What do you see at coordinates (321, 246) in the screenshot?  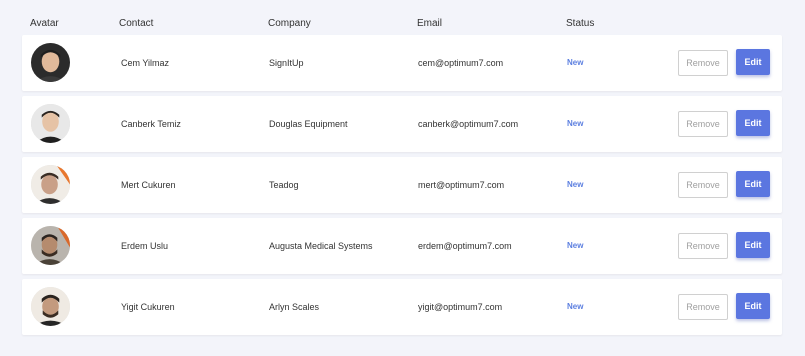 I see `company-name: Augusta Medical Systems` at bounding box center [321, 246].